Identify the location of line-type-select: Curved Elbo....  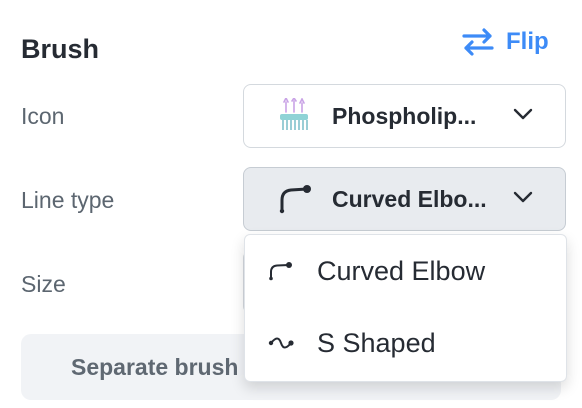
(404, 199).